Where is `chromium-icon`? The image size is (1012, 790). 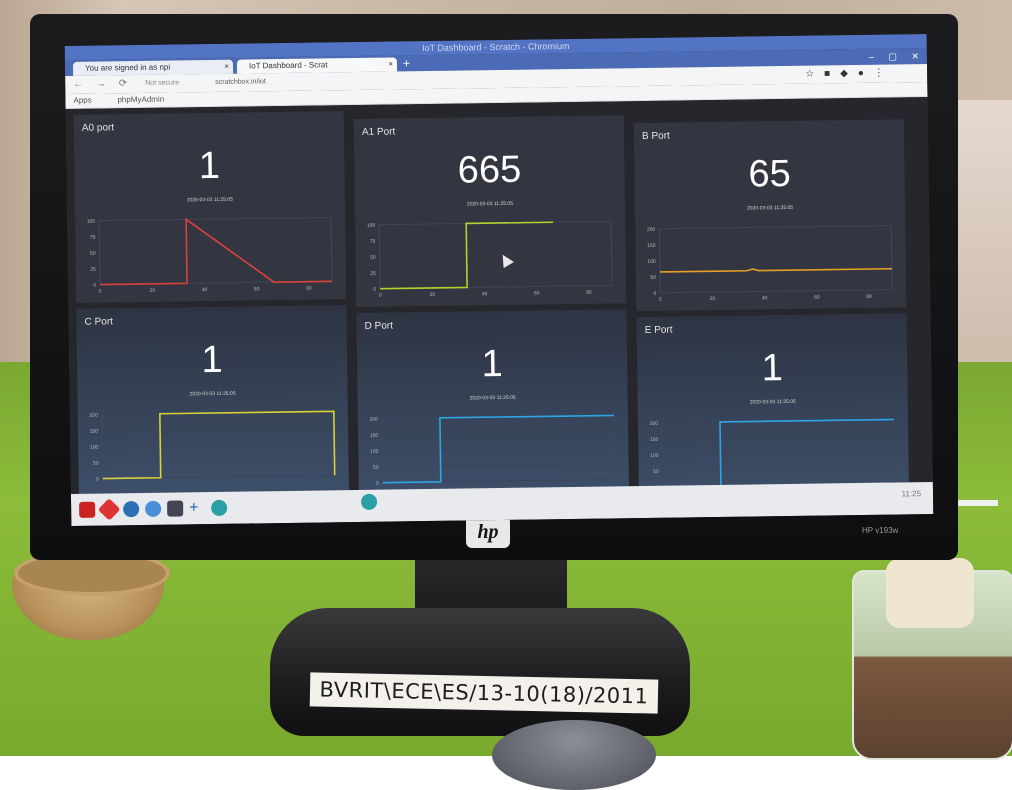 chromium-icon is located at coordinates (219, 508).